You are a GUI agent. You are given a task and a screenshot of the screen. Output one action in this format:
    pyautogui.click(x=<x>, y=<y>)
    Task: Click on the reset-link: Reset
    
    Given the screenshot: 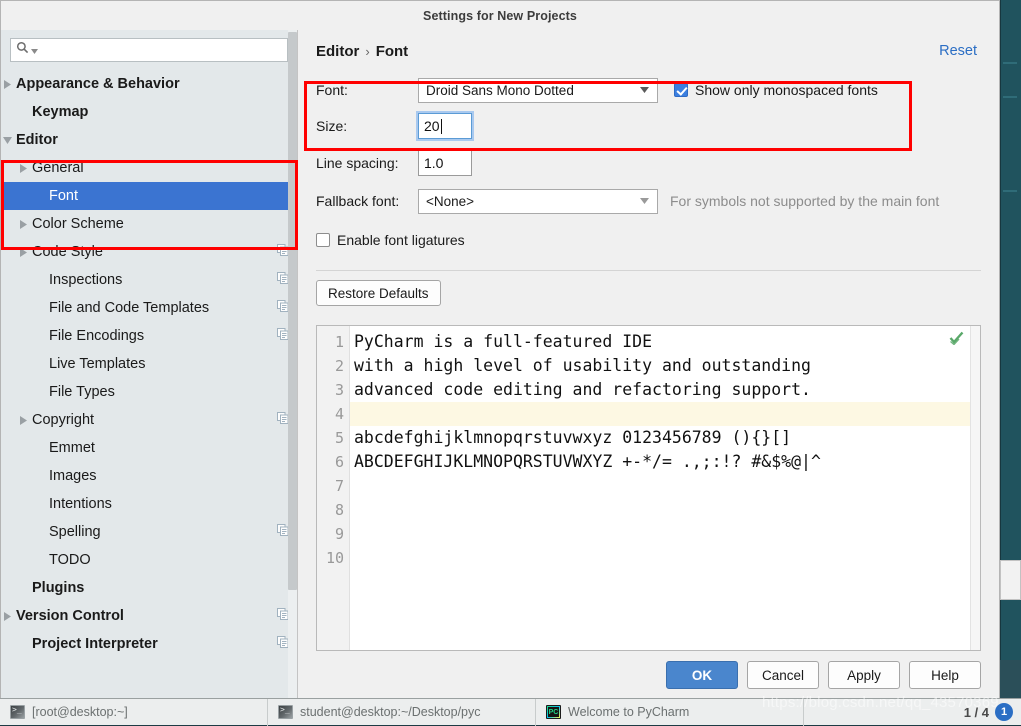 What is the action you would take?
    pyautogui.click(x=958, y=51)
    